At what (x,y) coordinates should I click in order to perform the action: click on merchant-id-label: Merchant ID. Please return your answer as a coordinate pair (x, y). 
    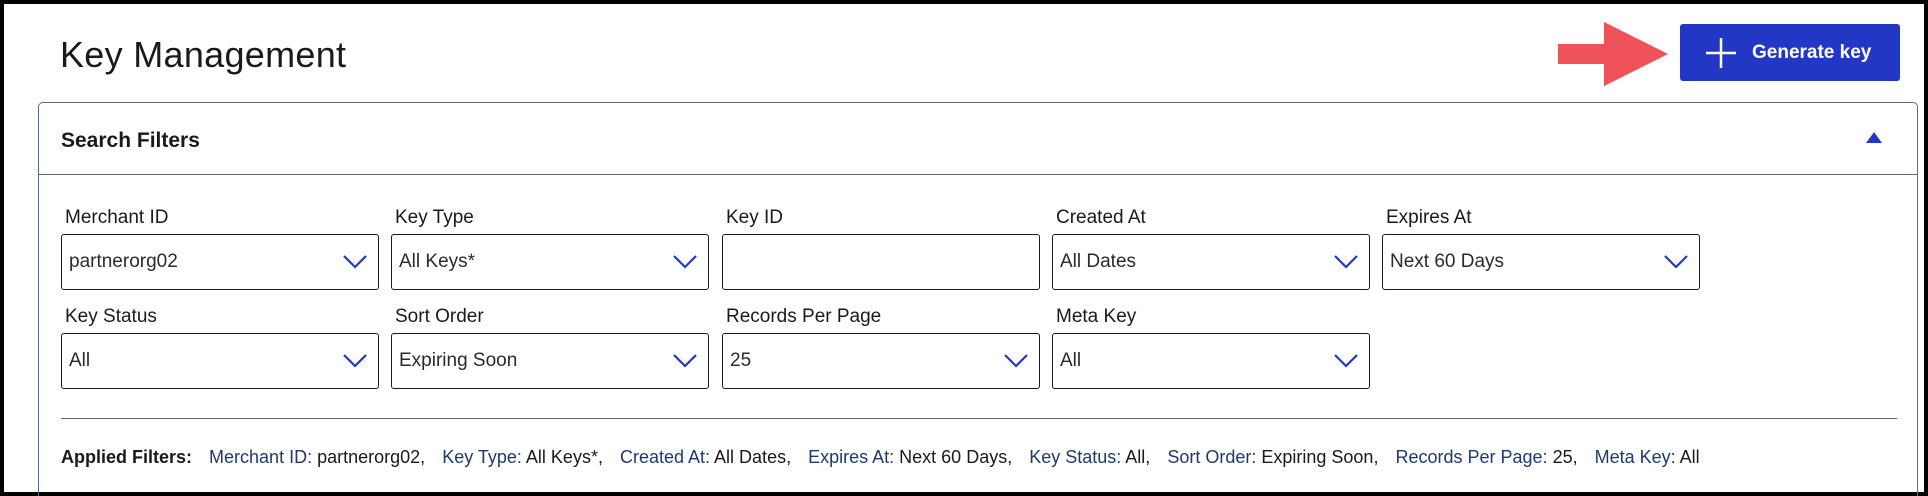
    Looking at the image, I should click on (117, 217).